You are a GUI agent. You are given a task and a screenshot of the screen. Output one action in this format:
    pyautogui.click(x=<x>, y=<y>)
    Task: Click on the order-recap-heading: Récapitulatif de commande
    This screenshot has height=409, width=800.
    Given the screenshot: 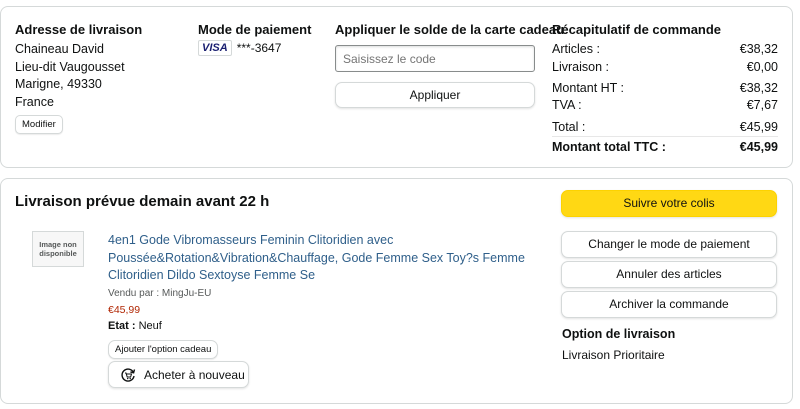 What is the action you would take?
    pyautogui.click(x=637, y=29)
    